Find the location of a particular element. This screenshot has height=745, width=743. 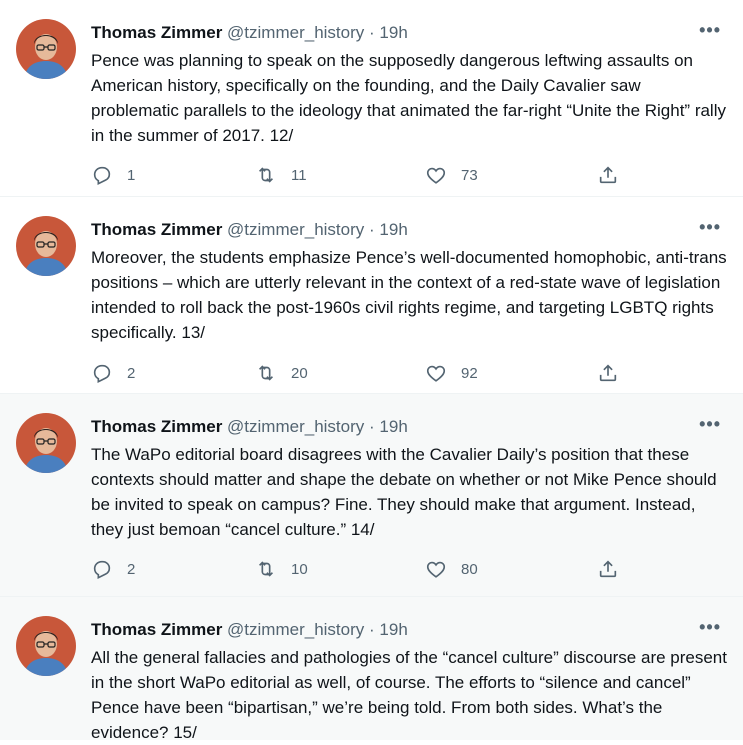

retweet-count: 10 is located at coordinates (299, 569).